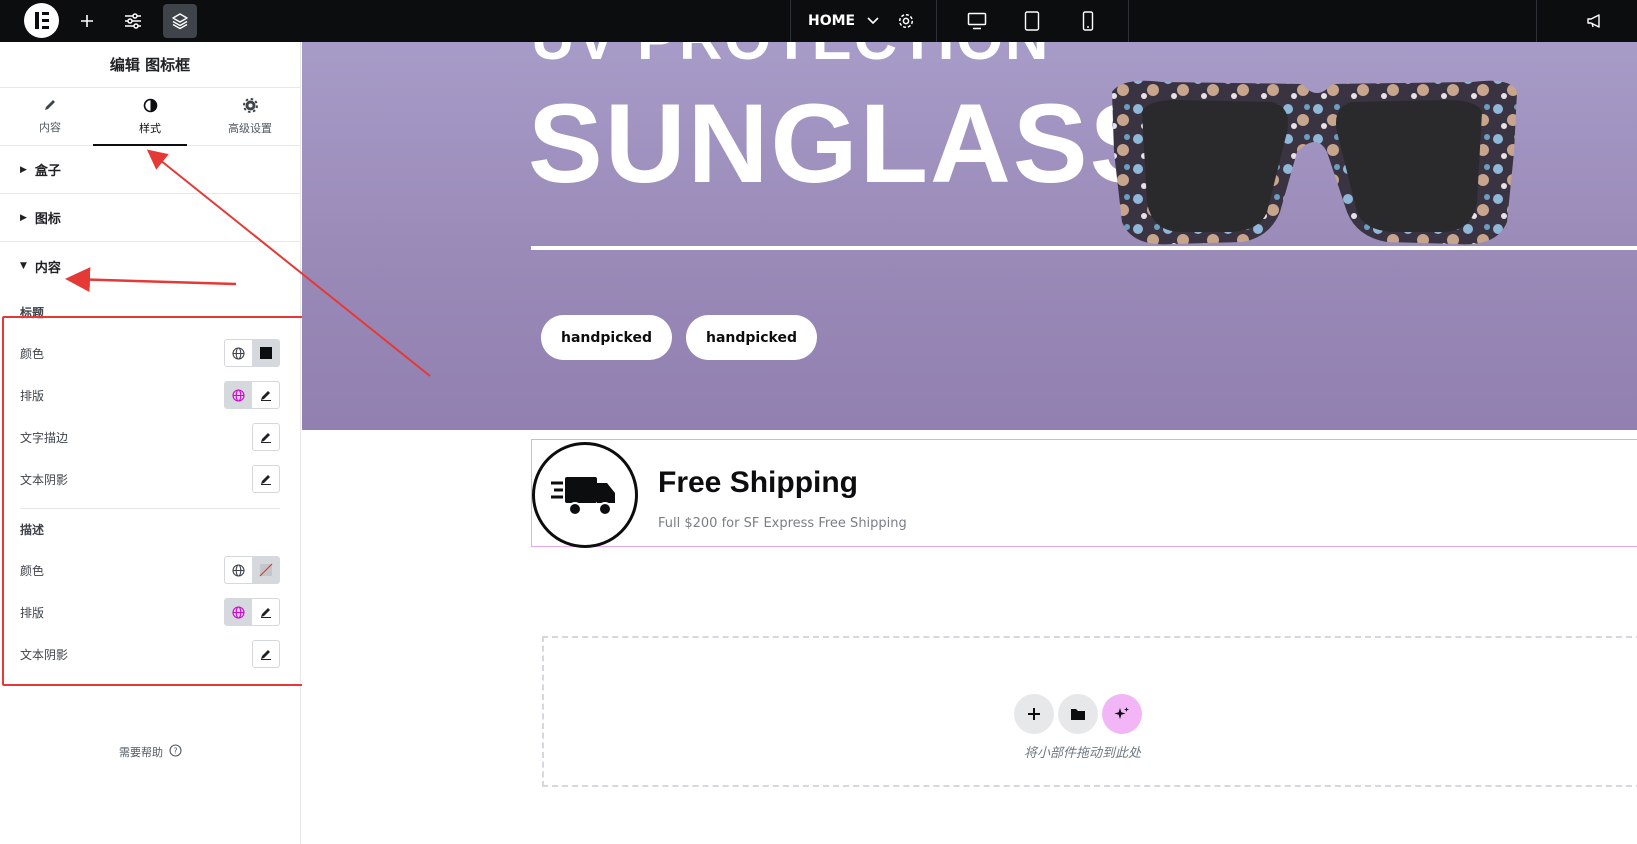  Describe the element at coordinates (150, 65) in the screenshot. I see `panel-title: 编辑 图标框` at that location.